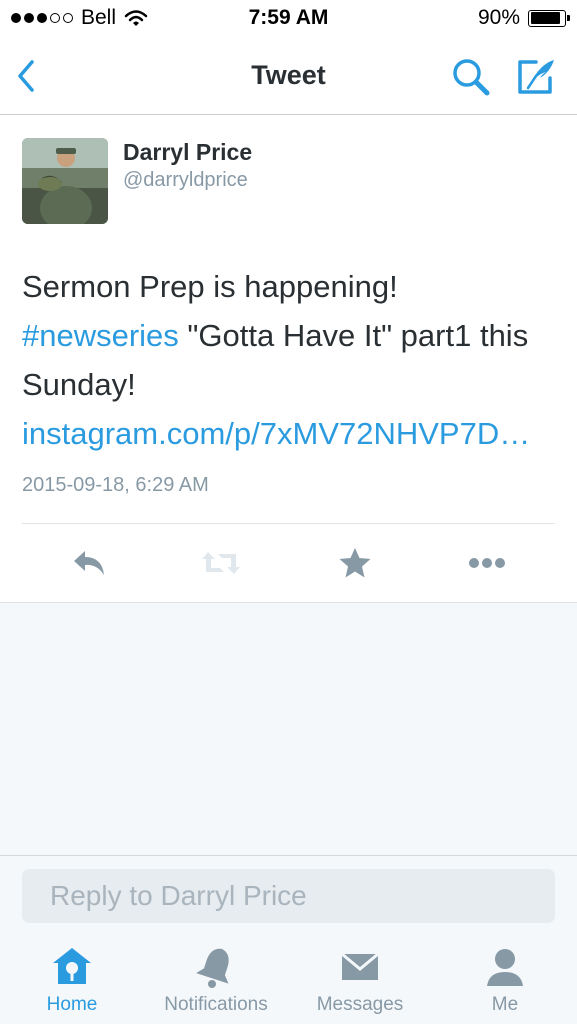 The height and width of the screenshot is (1024, 577). Describe the element at coordinates (288, 523) in the screenshot. I see `divider` at that location.